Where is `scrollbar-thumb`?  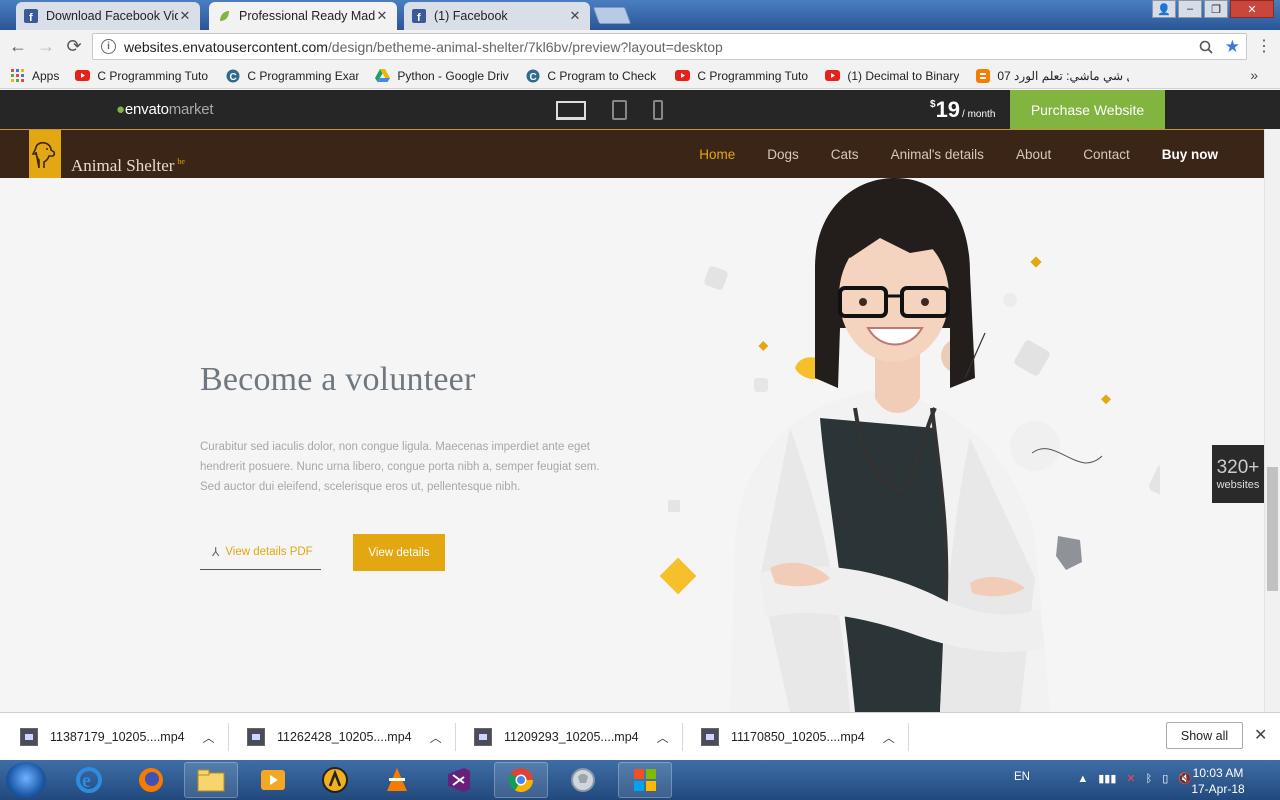 scrollbar-thumb is located at coordinates (1272, 529).